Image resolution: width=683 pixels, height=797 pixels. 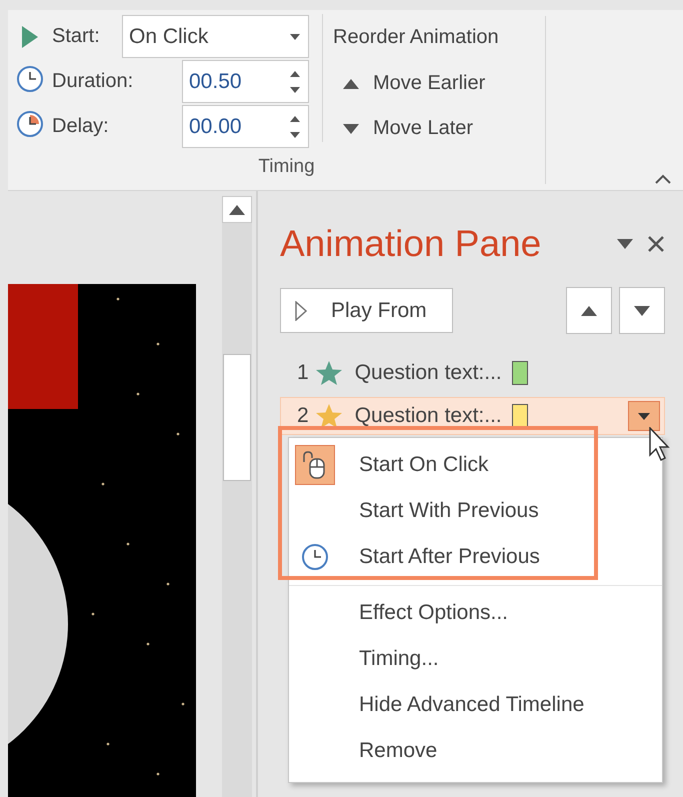 I want to click on scrollbar-thumb, so click(x=237, y=417).